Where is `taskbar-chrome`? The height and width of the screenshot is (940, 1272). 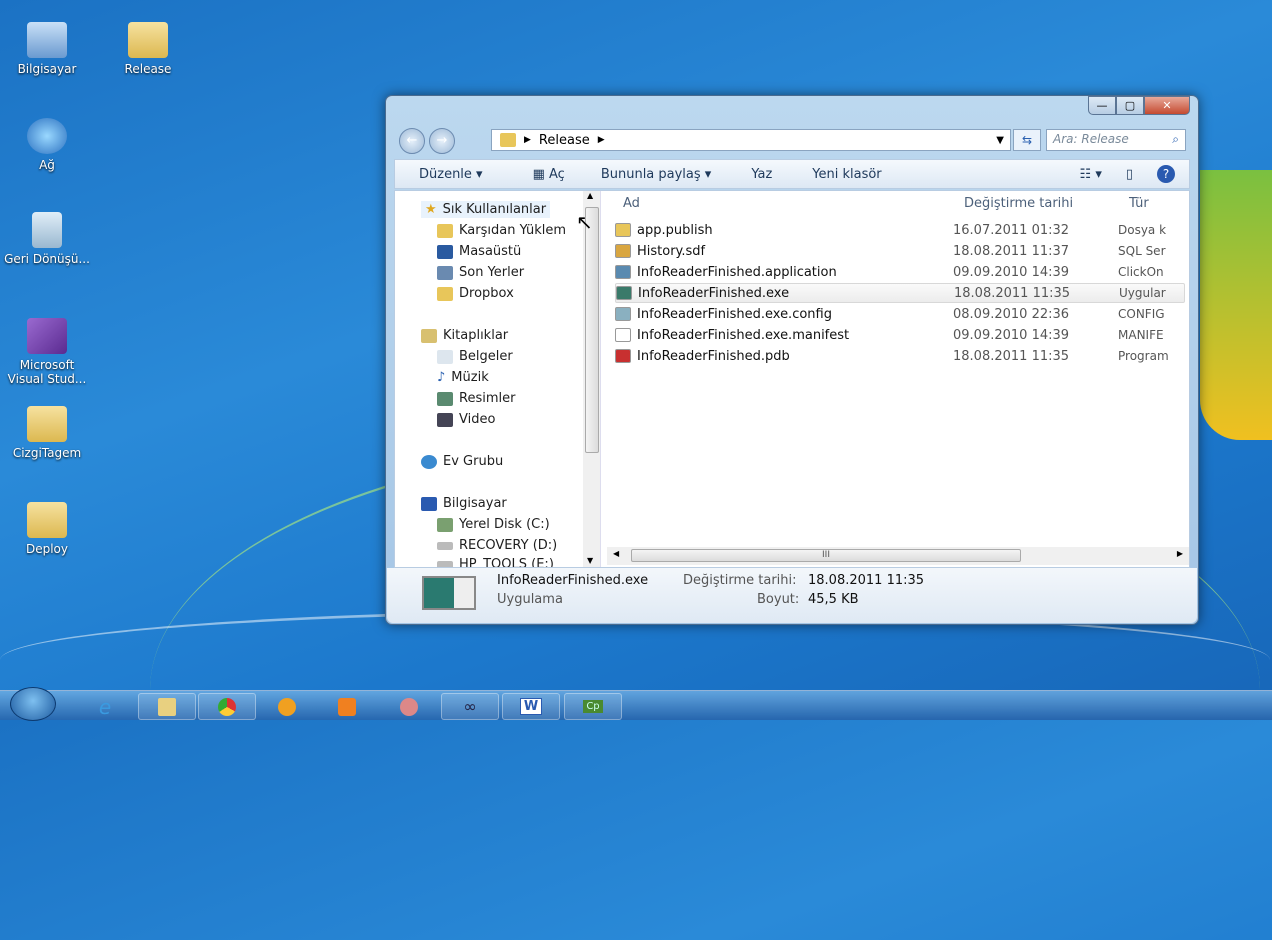
taskbar-chrome is located at coordinates (227, 706).